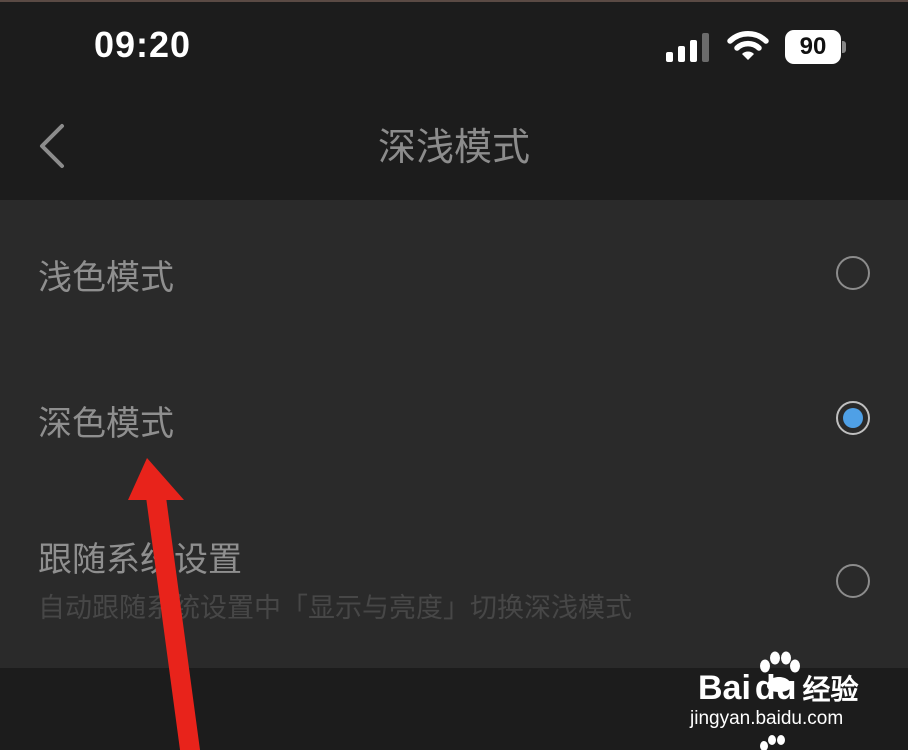 This screenshot has width=908, height=750. I want to click on page-title: 深浅模式, so click(453, 147).